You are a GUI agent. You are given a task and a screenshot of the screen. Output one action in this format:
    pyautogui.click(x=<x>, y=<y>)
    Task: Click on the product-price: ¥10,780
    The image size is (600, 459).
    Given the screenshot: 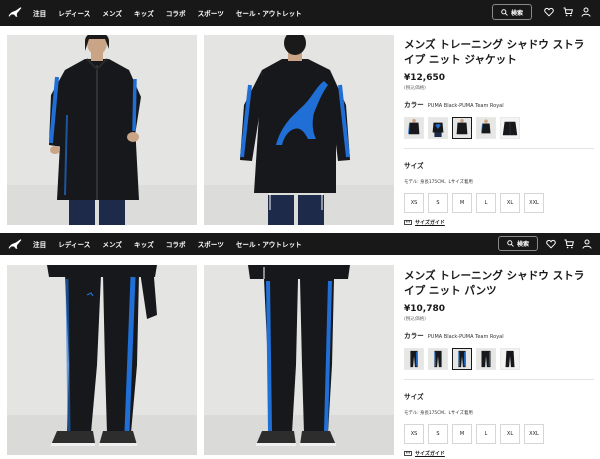 What is the action you would take?
    pyautogui.click(x=424, y=309)
    